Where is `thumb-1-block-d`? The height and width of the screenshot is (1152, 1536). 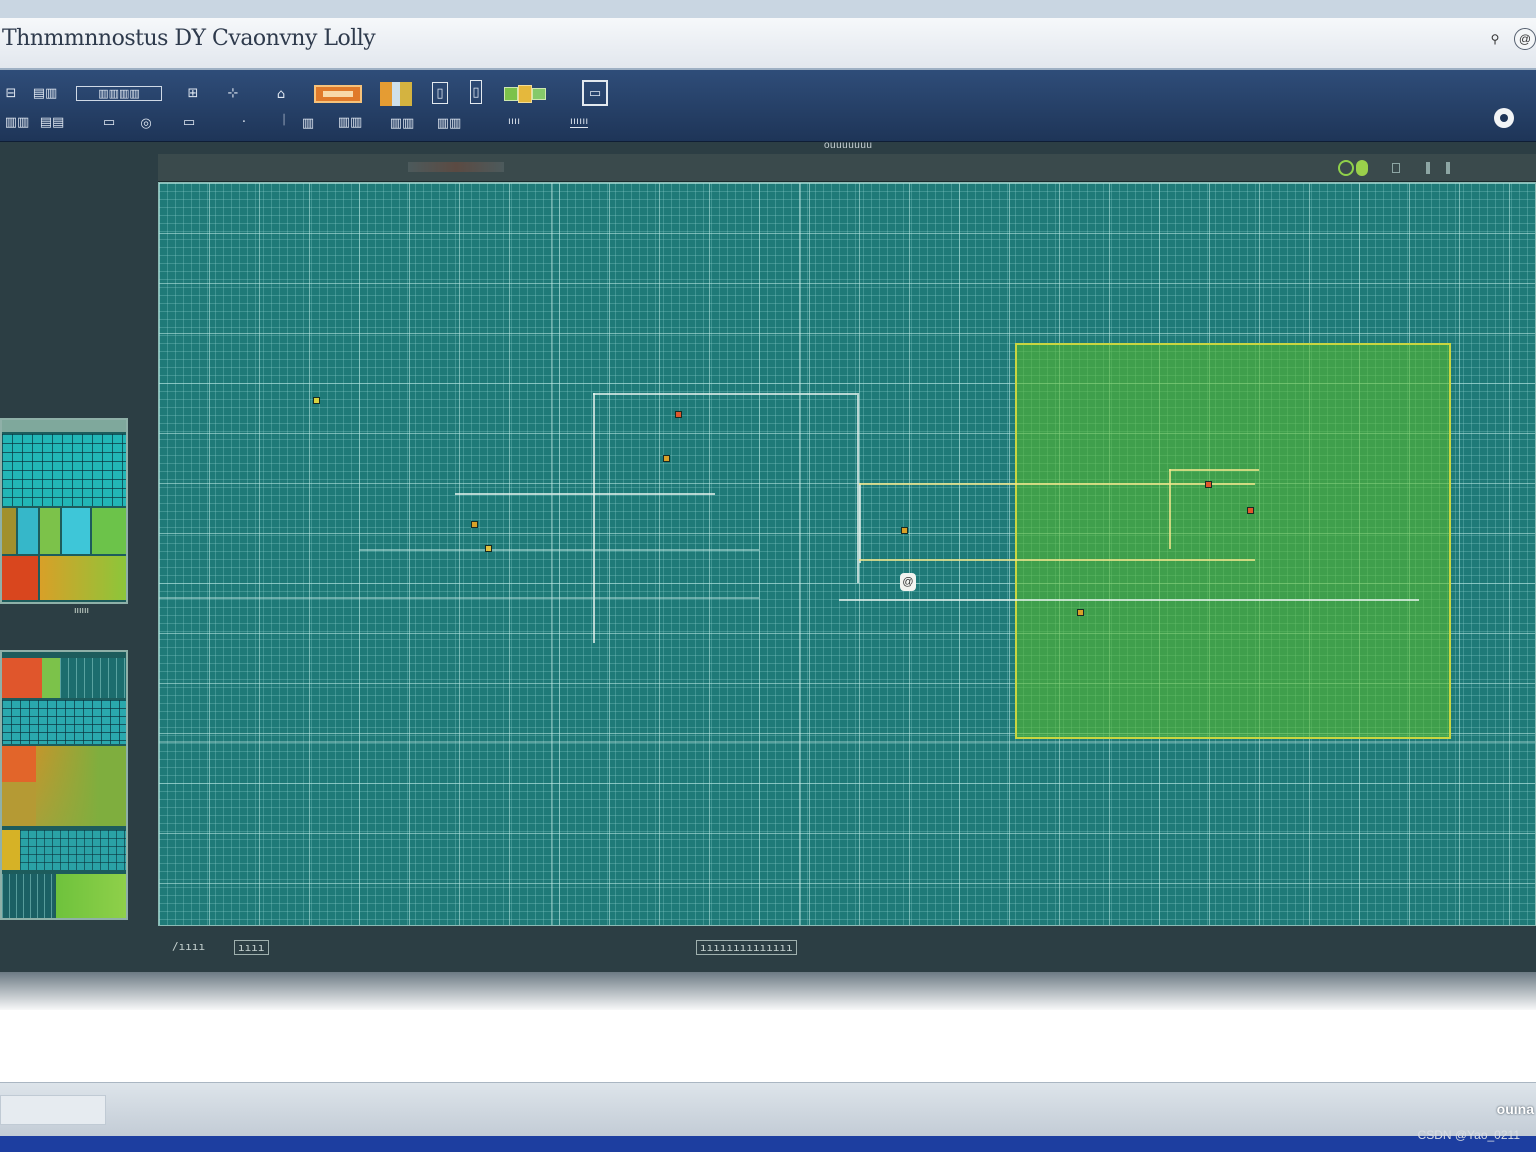 thumb-1-block-d is located at coordinates (76, 531).